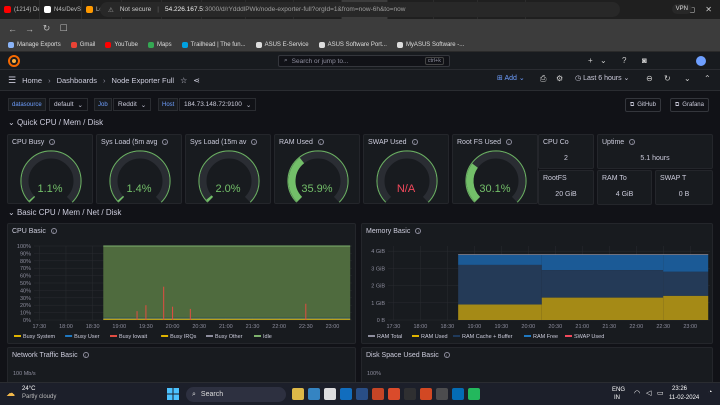 This screenshot has height=405, width=720. I want to click on tab-favicon-icon, so click(47, 9).